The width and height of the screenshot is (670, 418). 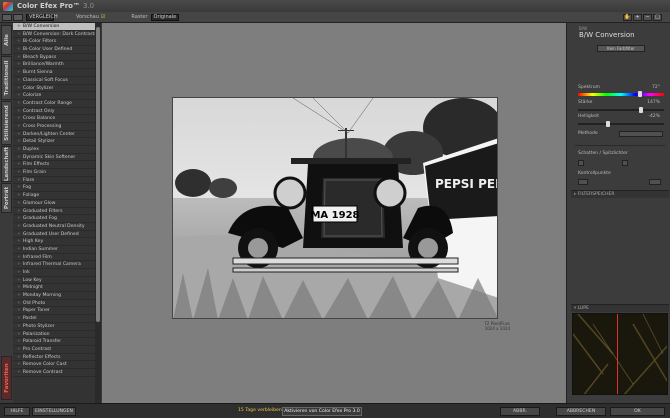 I want to click on filter-list-item: + Photo Stylizer, so click(x=54, y=327).